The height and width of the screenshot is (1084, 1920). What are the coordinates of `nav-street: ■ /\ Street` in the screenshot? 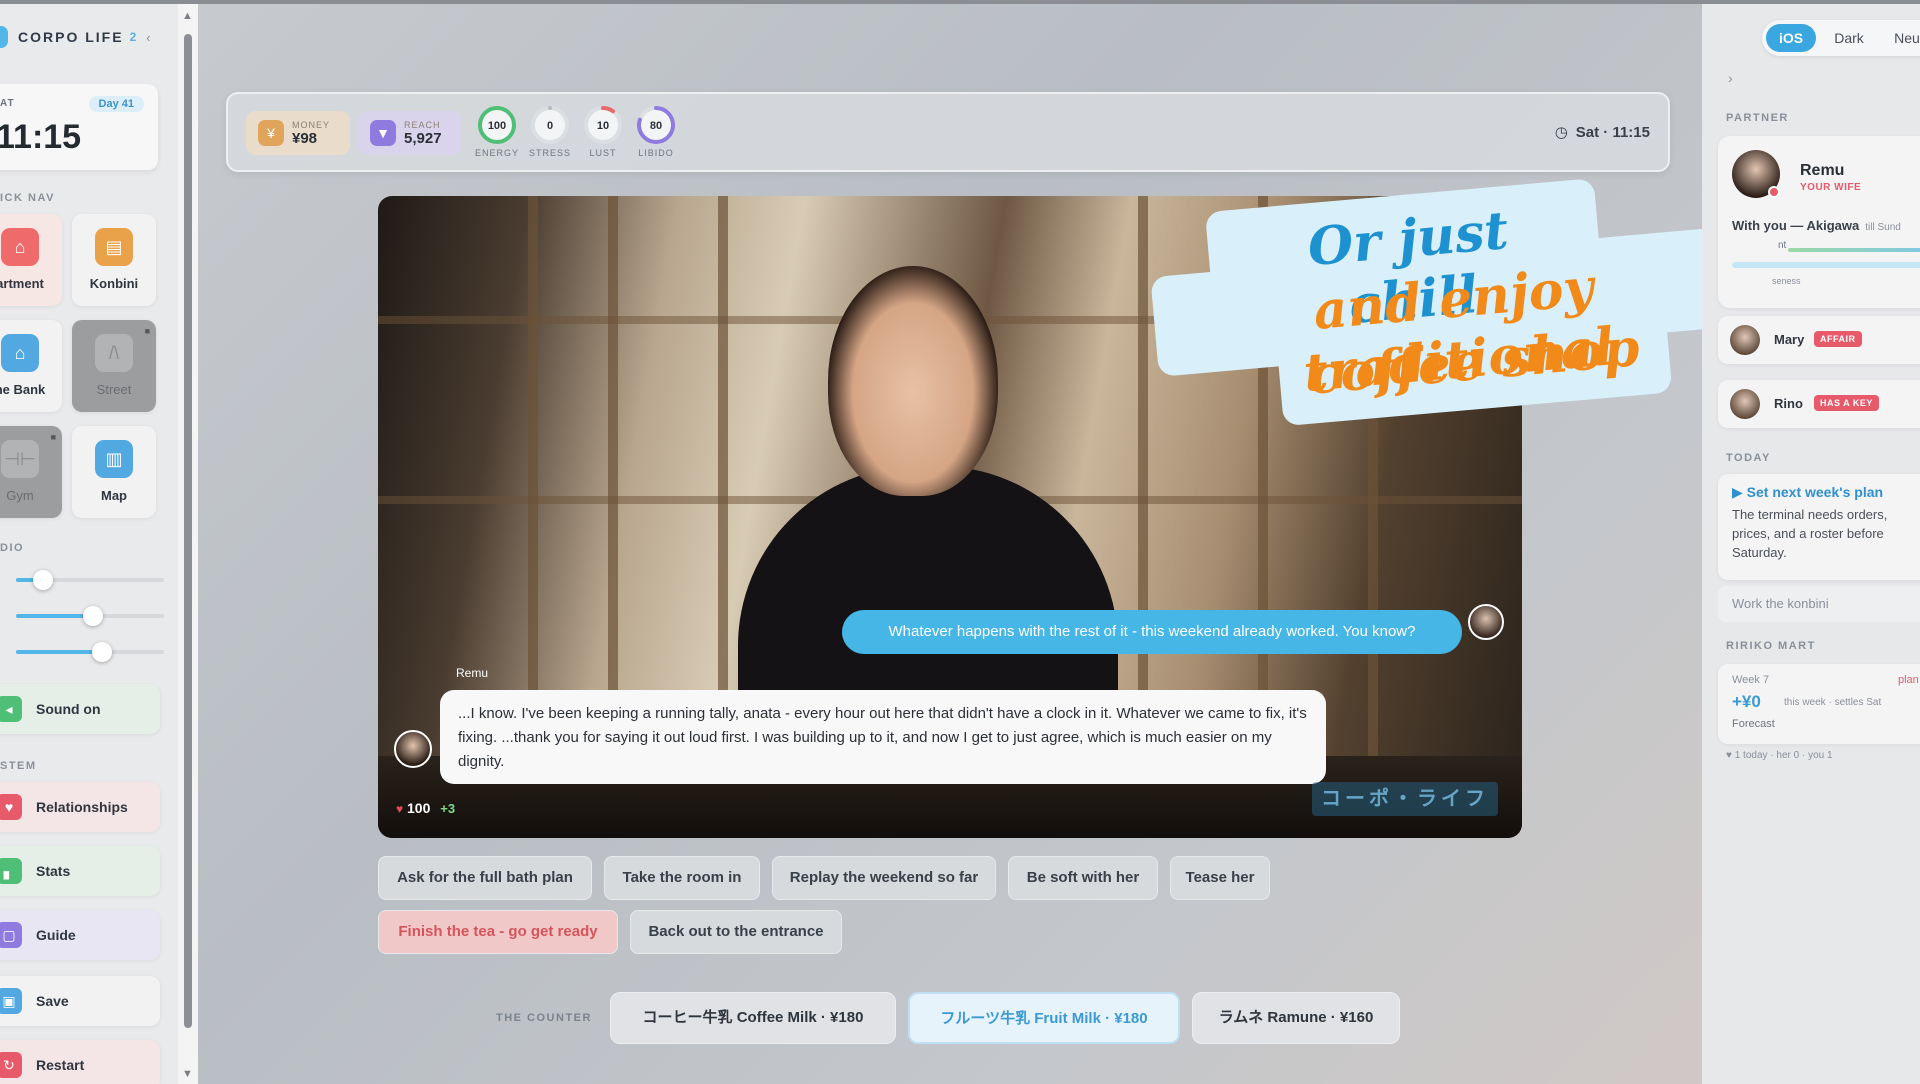 It's located at (114, 366).